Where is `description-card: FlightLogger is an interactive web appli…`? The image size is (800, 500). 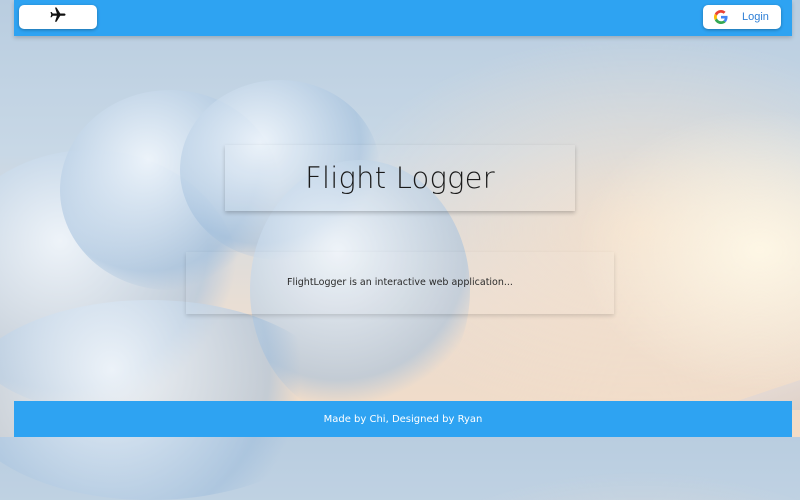
description-card: FlightLogger is an interactive web appli… is located at coordinates (400, 283).